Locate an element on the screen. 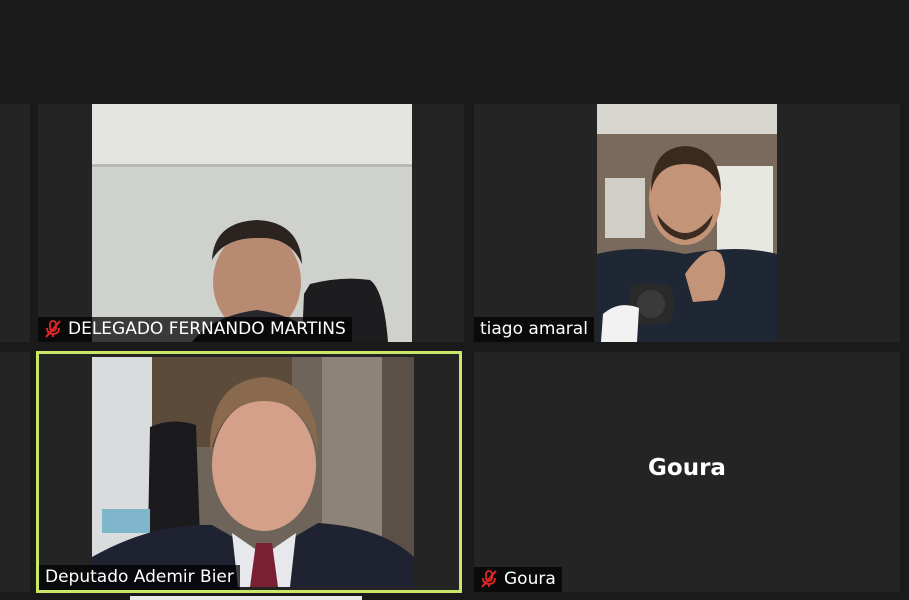 The width and height of the screenshot is (909, 600). participant-name-tag: DELEGADO FERNANDO MARTINS is located at coordinates (195, 329).